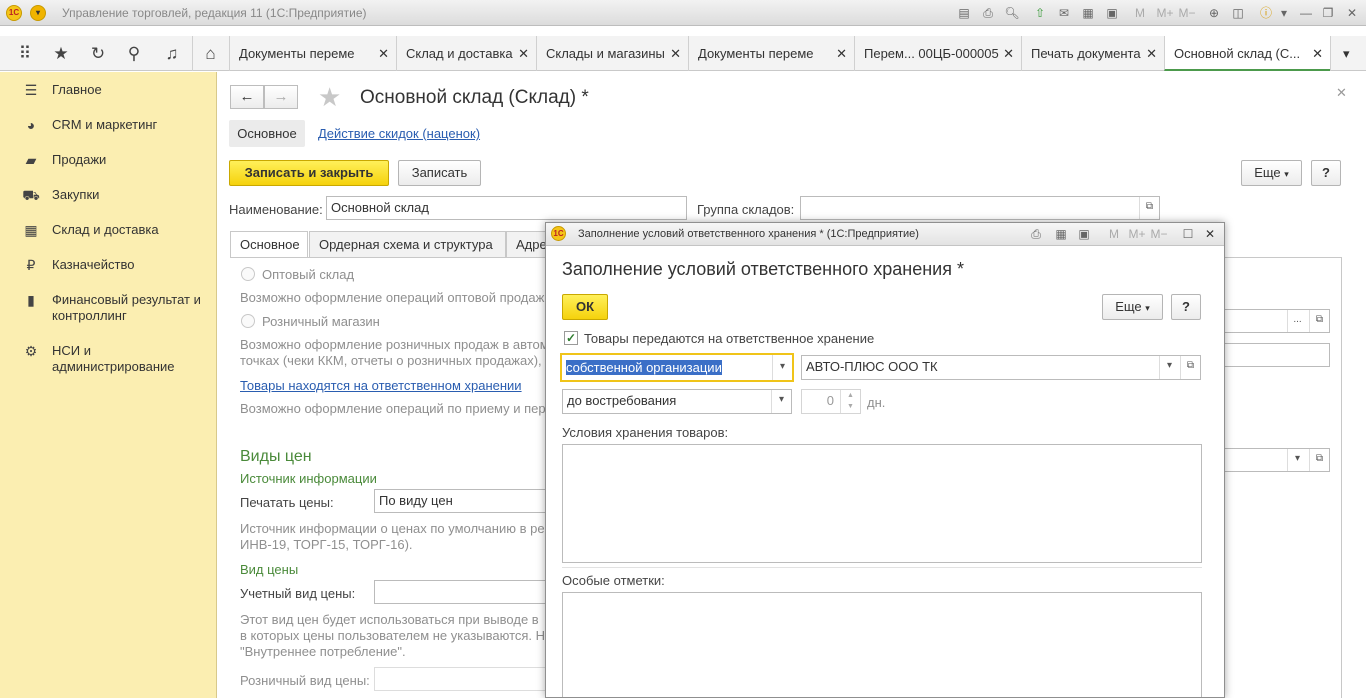 The height and width of the screenshot is (698, 1366). I want to click on notes-textarea, so click(882, 644).